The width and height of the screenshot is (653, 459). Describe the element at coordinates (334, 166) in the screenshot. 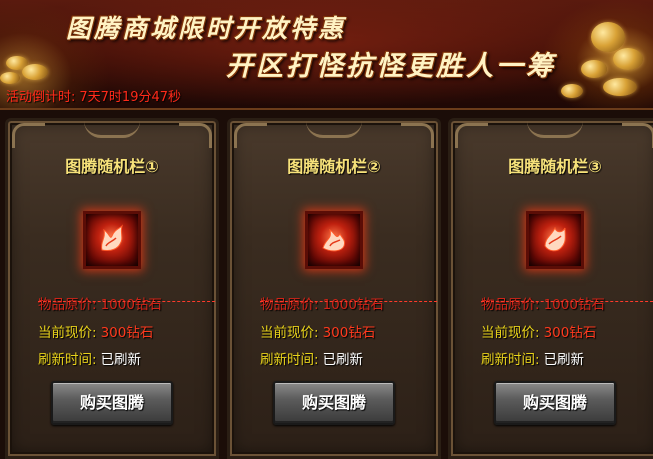

I see `card-title: 图腾随机栏②` at that location.